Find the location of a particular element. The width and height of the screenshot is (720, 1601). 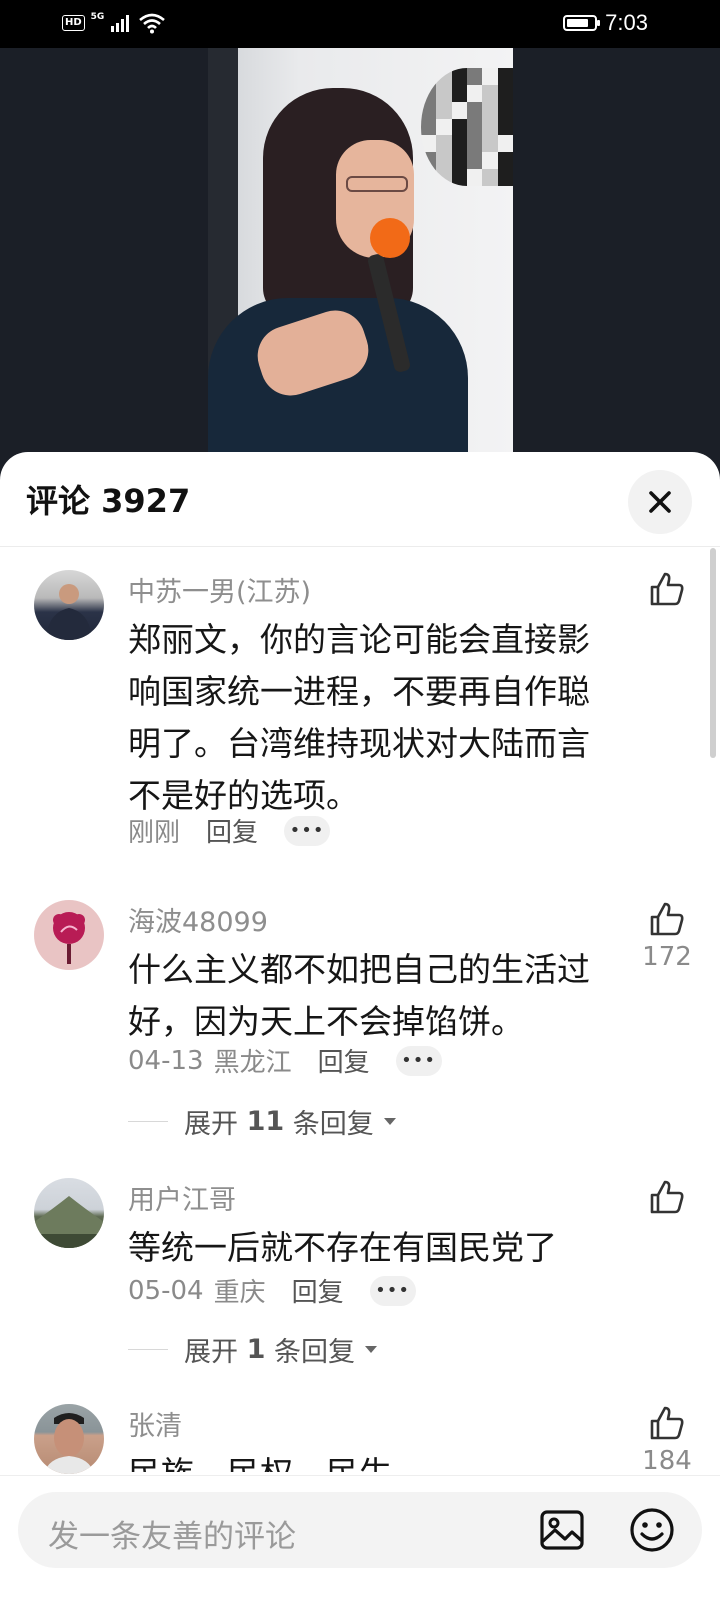

image-icon is located at coordinates (562, 1530).